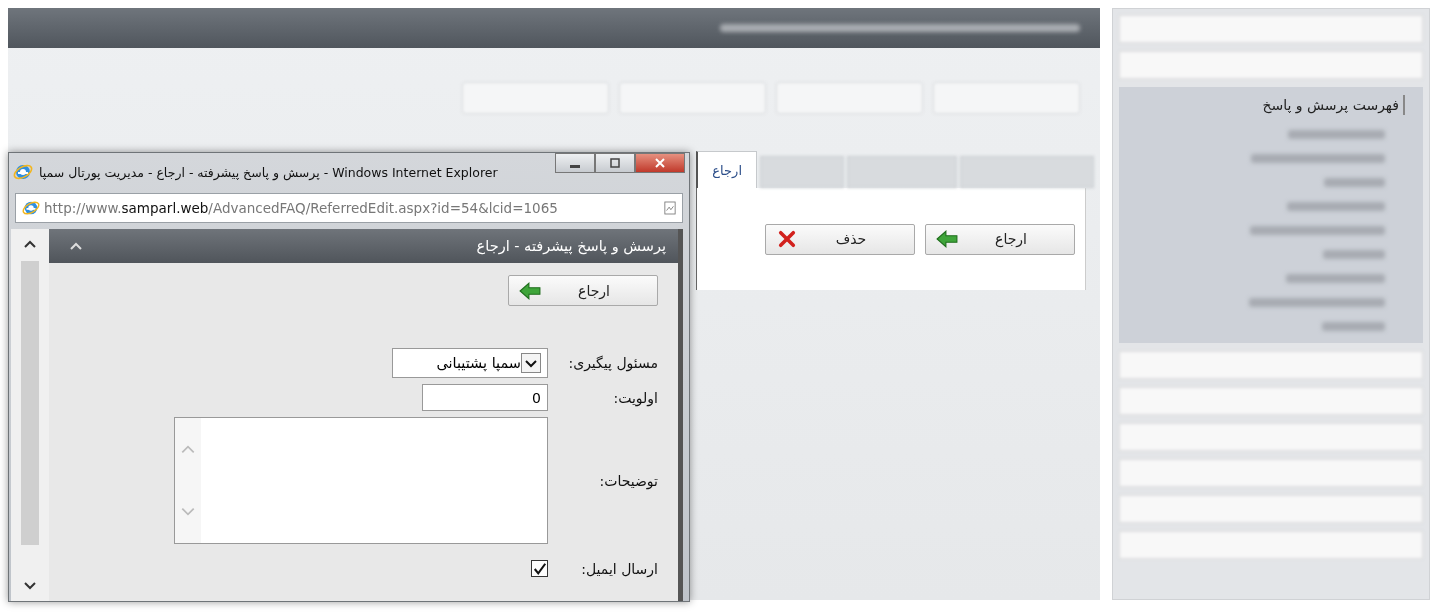  What do you see at coordinates (575, 166) in the screenshot?
I see `minimize-icon` at bounding box center [575, 166].